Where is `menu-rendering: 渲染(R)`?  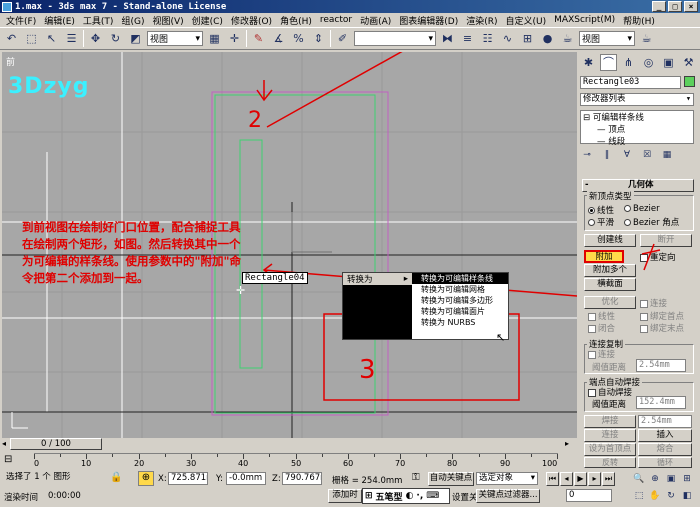 menu-rendering: 渲染(R) is located at coordinates (481, 20).